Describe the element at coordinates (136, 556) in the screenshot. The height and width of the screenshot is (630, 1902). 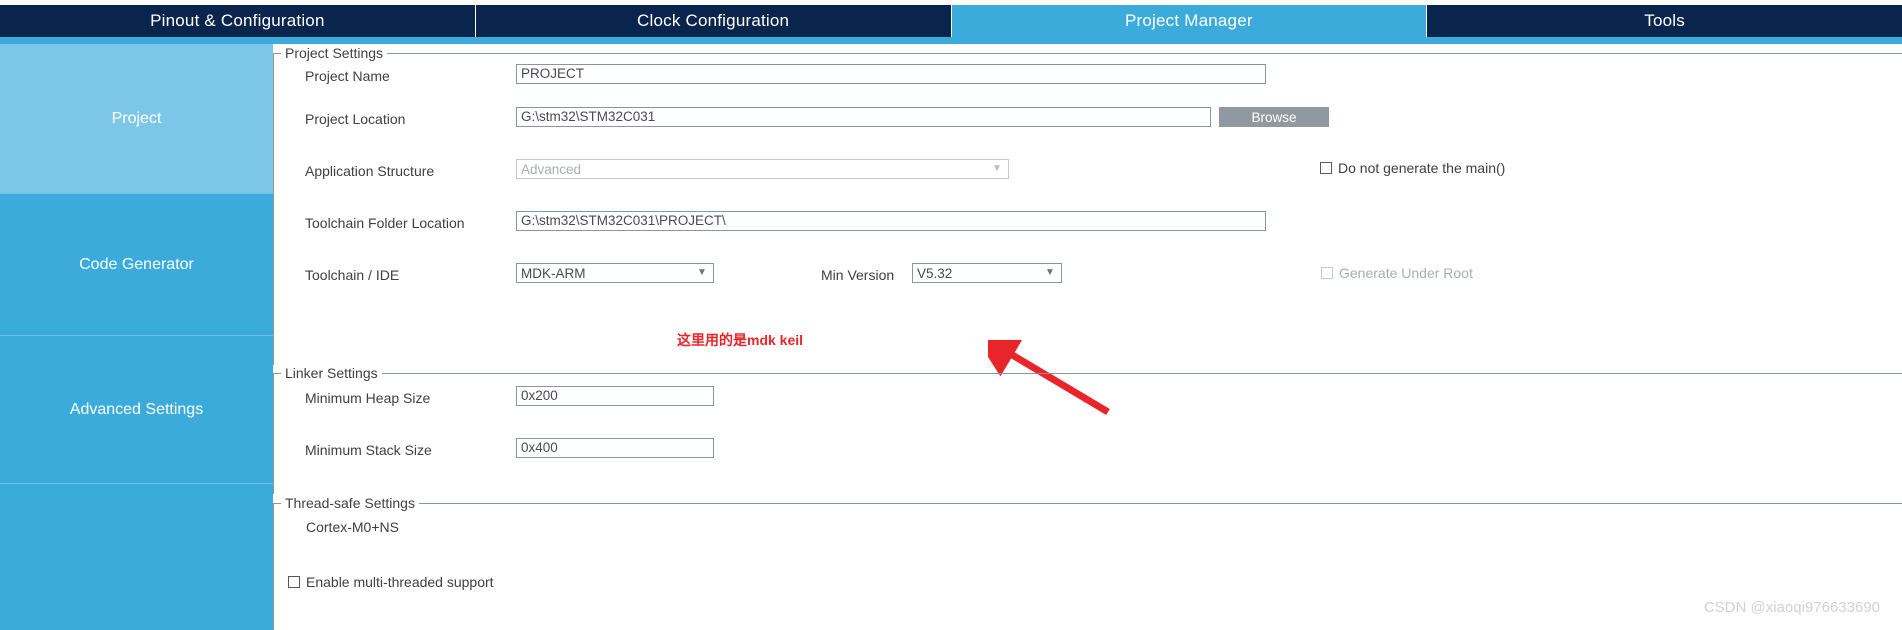
I see `sidebar-item-empty` at that location.